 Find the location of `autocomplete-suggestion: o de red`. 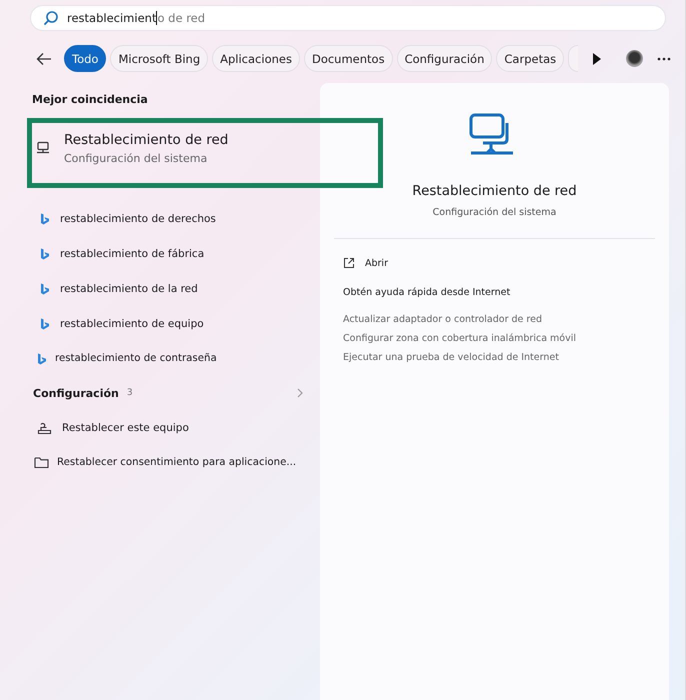

autocomplete-suggestion: o de red is located at coordinates (181, 18).